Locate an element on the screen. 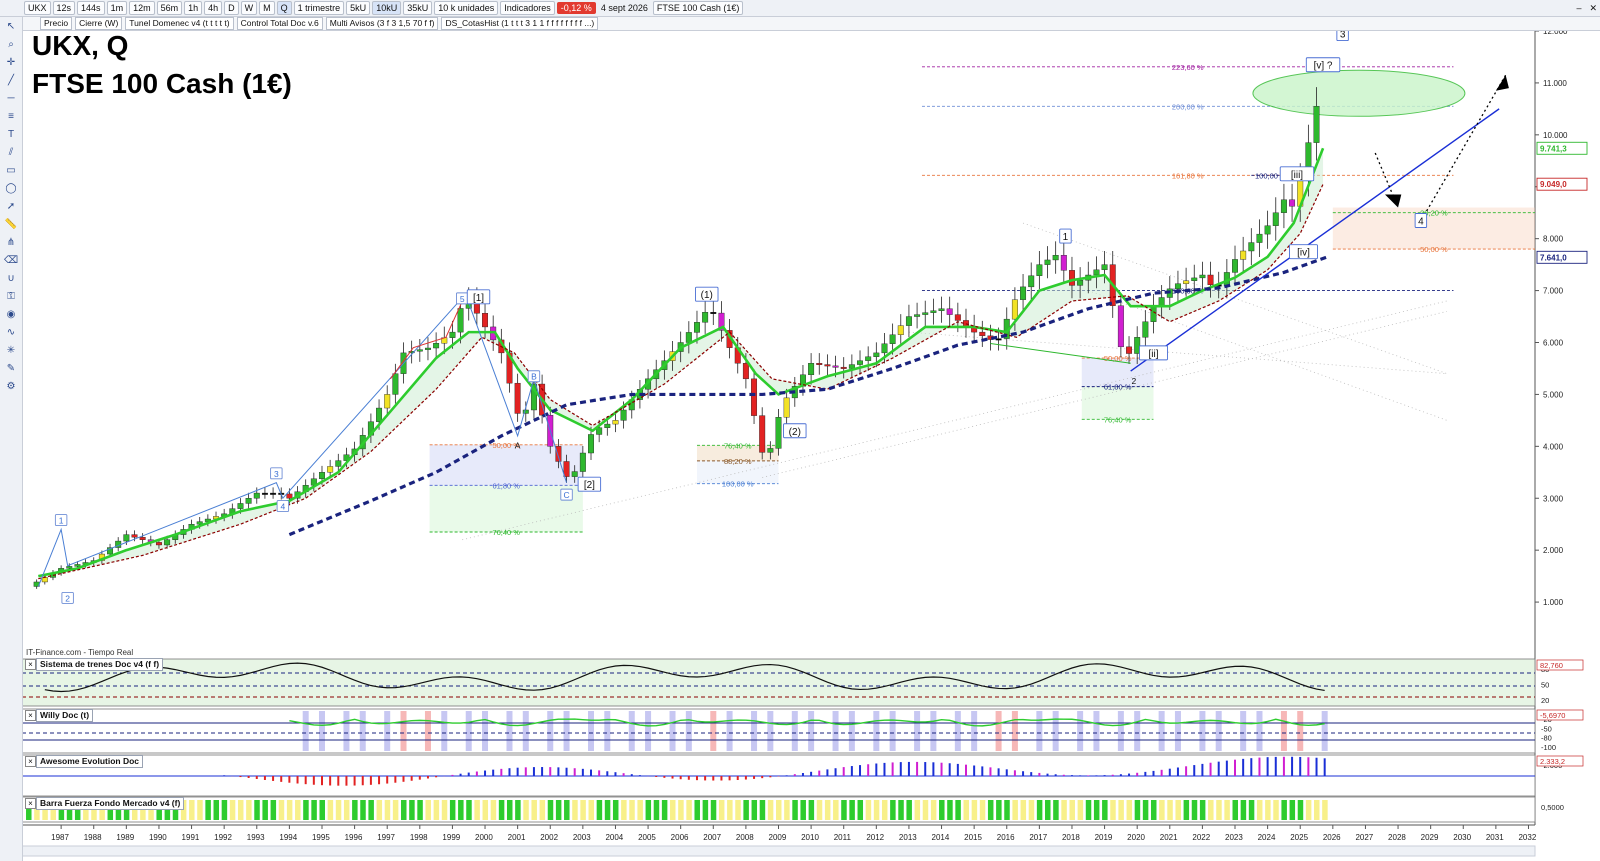 Image resolution: width=1600 pixels, height=861 pixels. brush-icon: ✎ is located at coordinates (11, 369).